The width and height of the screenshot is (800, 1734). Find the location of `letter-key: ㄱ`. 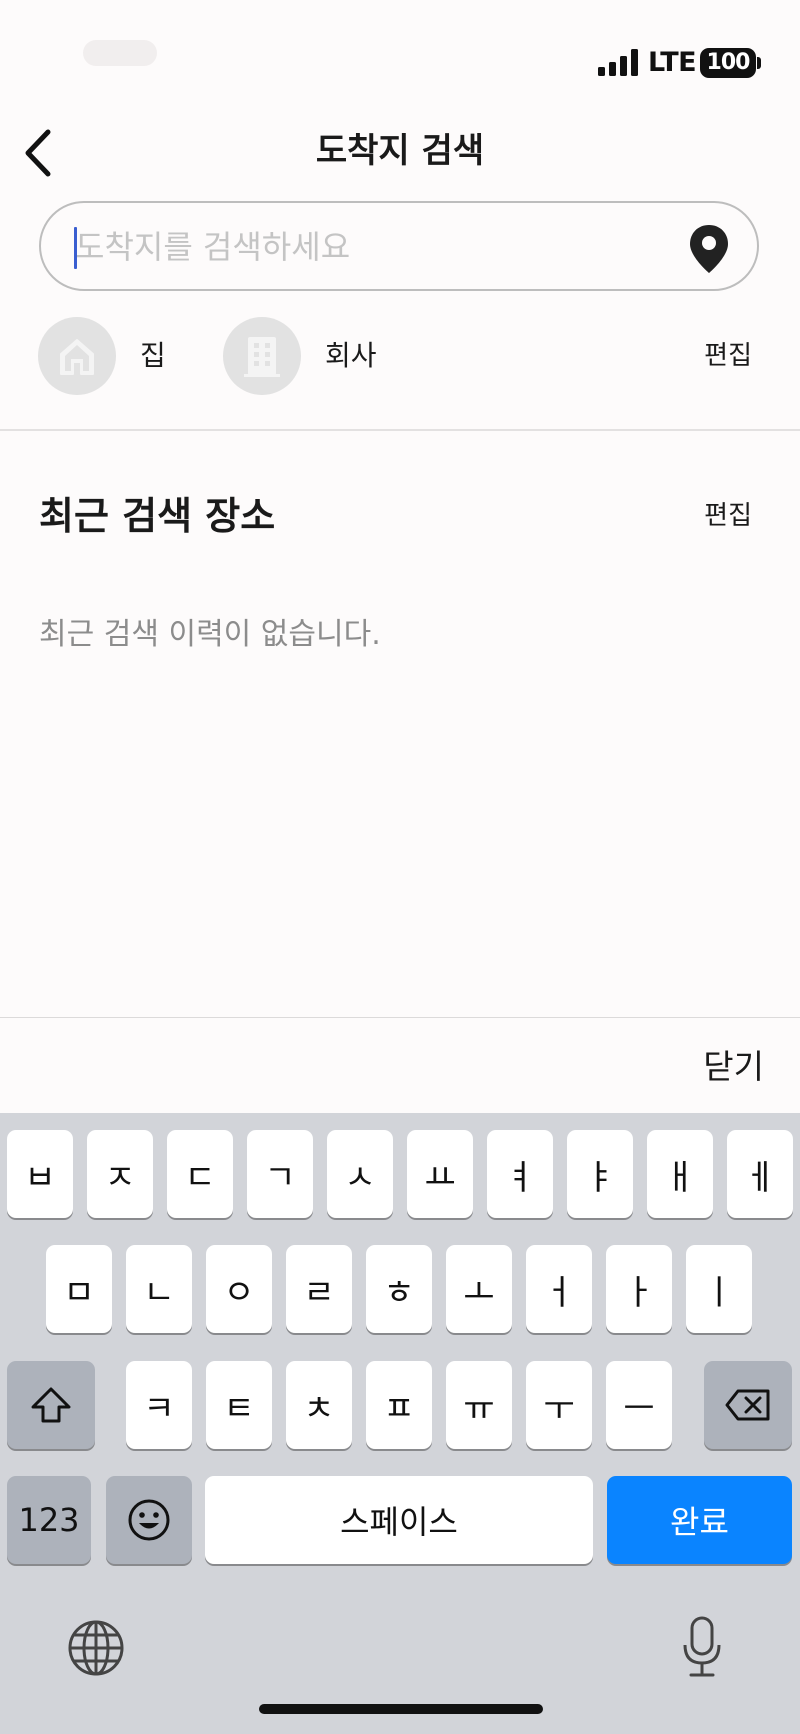

letter-key: ㄱ is located at coordinates (280, 1174).